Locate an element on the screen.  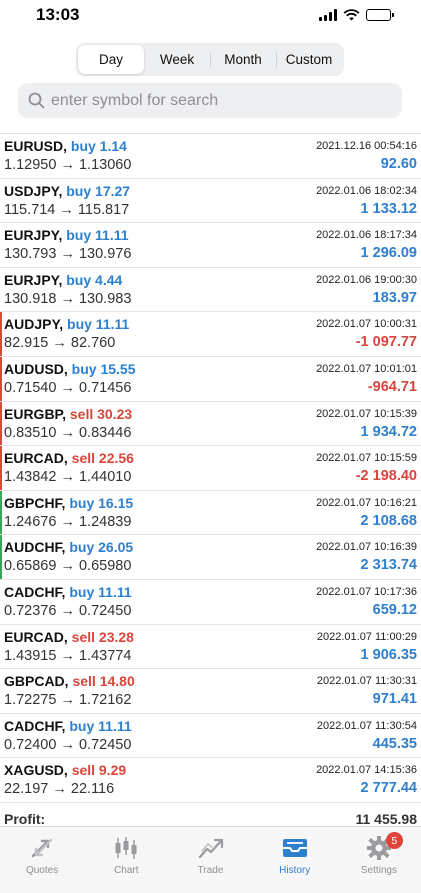
symbol-search-input is located at coordinates (221, 100).